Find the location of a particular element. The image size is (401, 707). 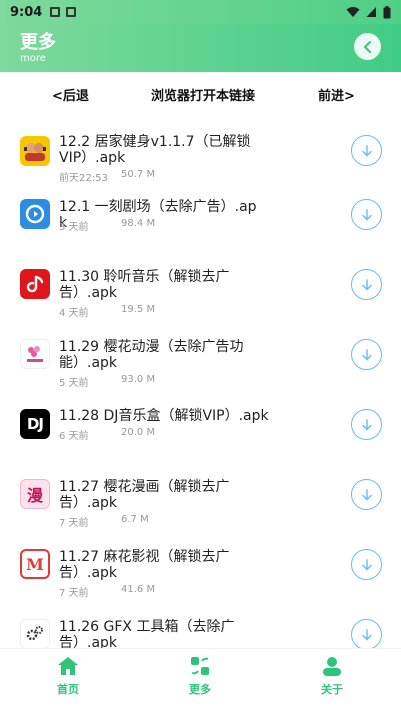

file-time: 3 天前 is located at coordinates (74, 227).